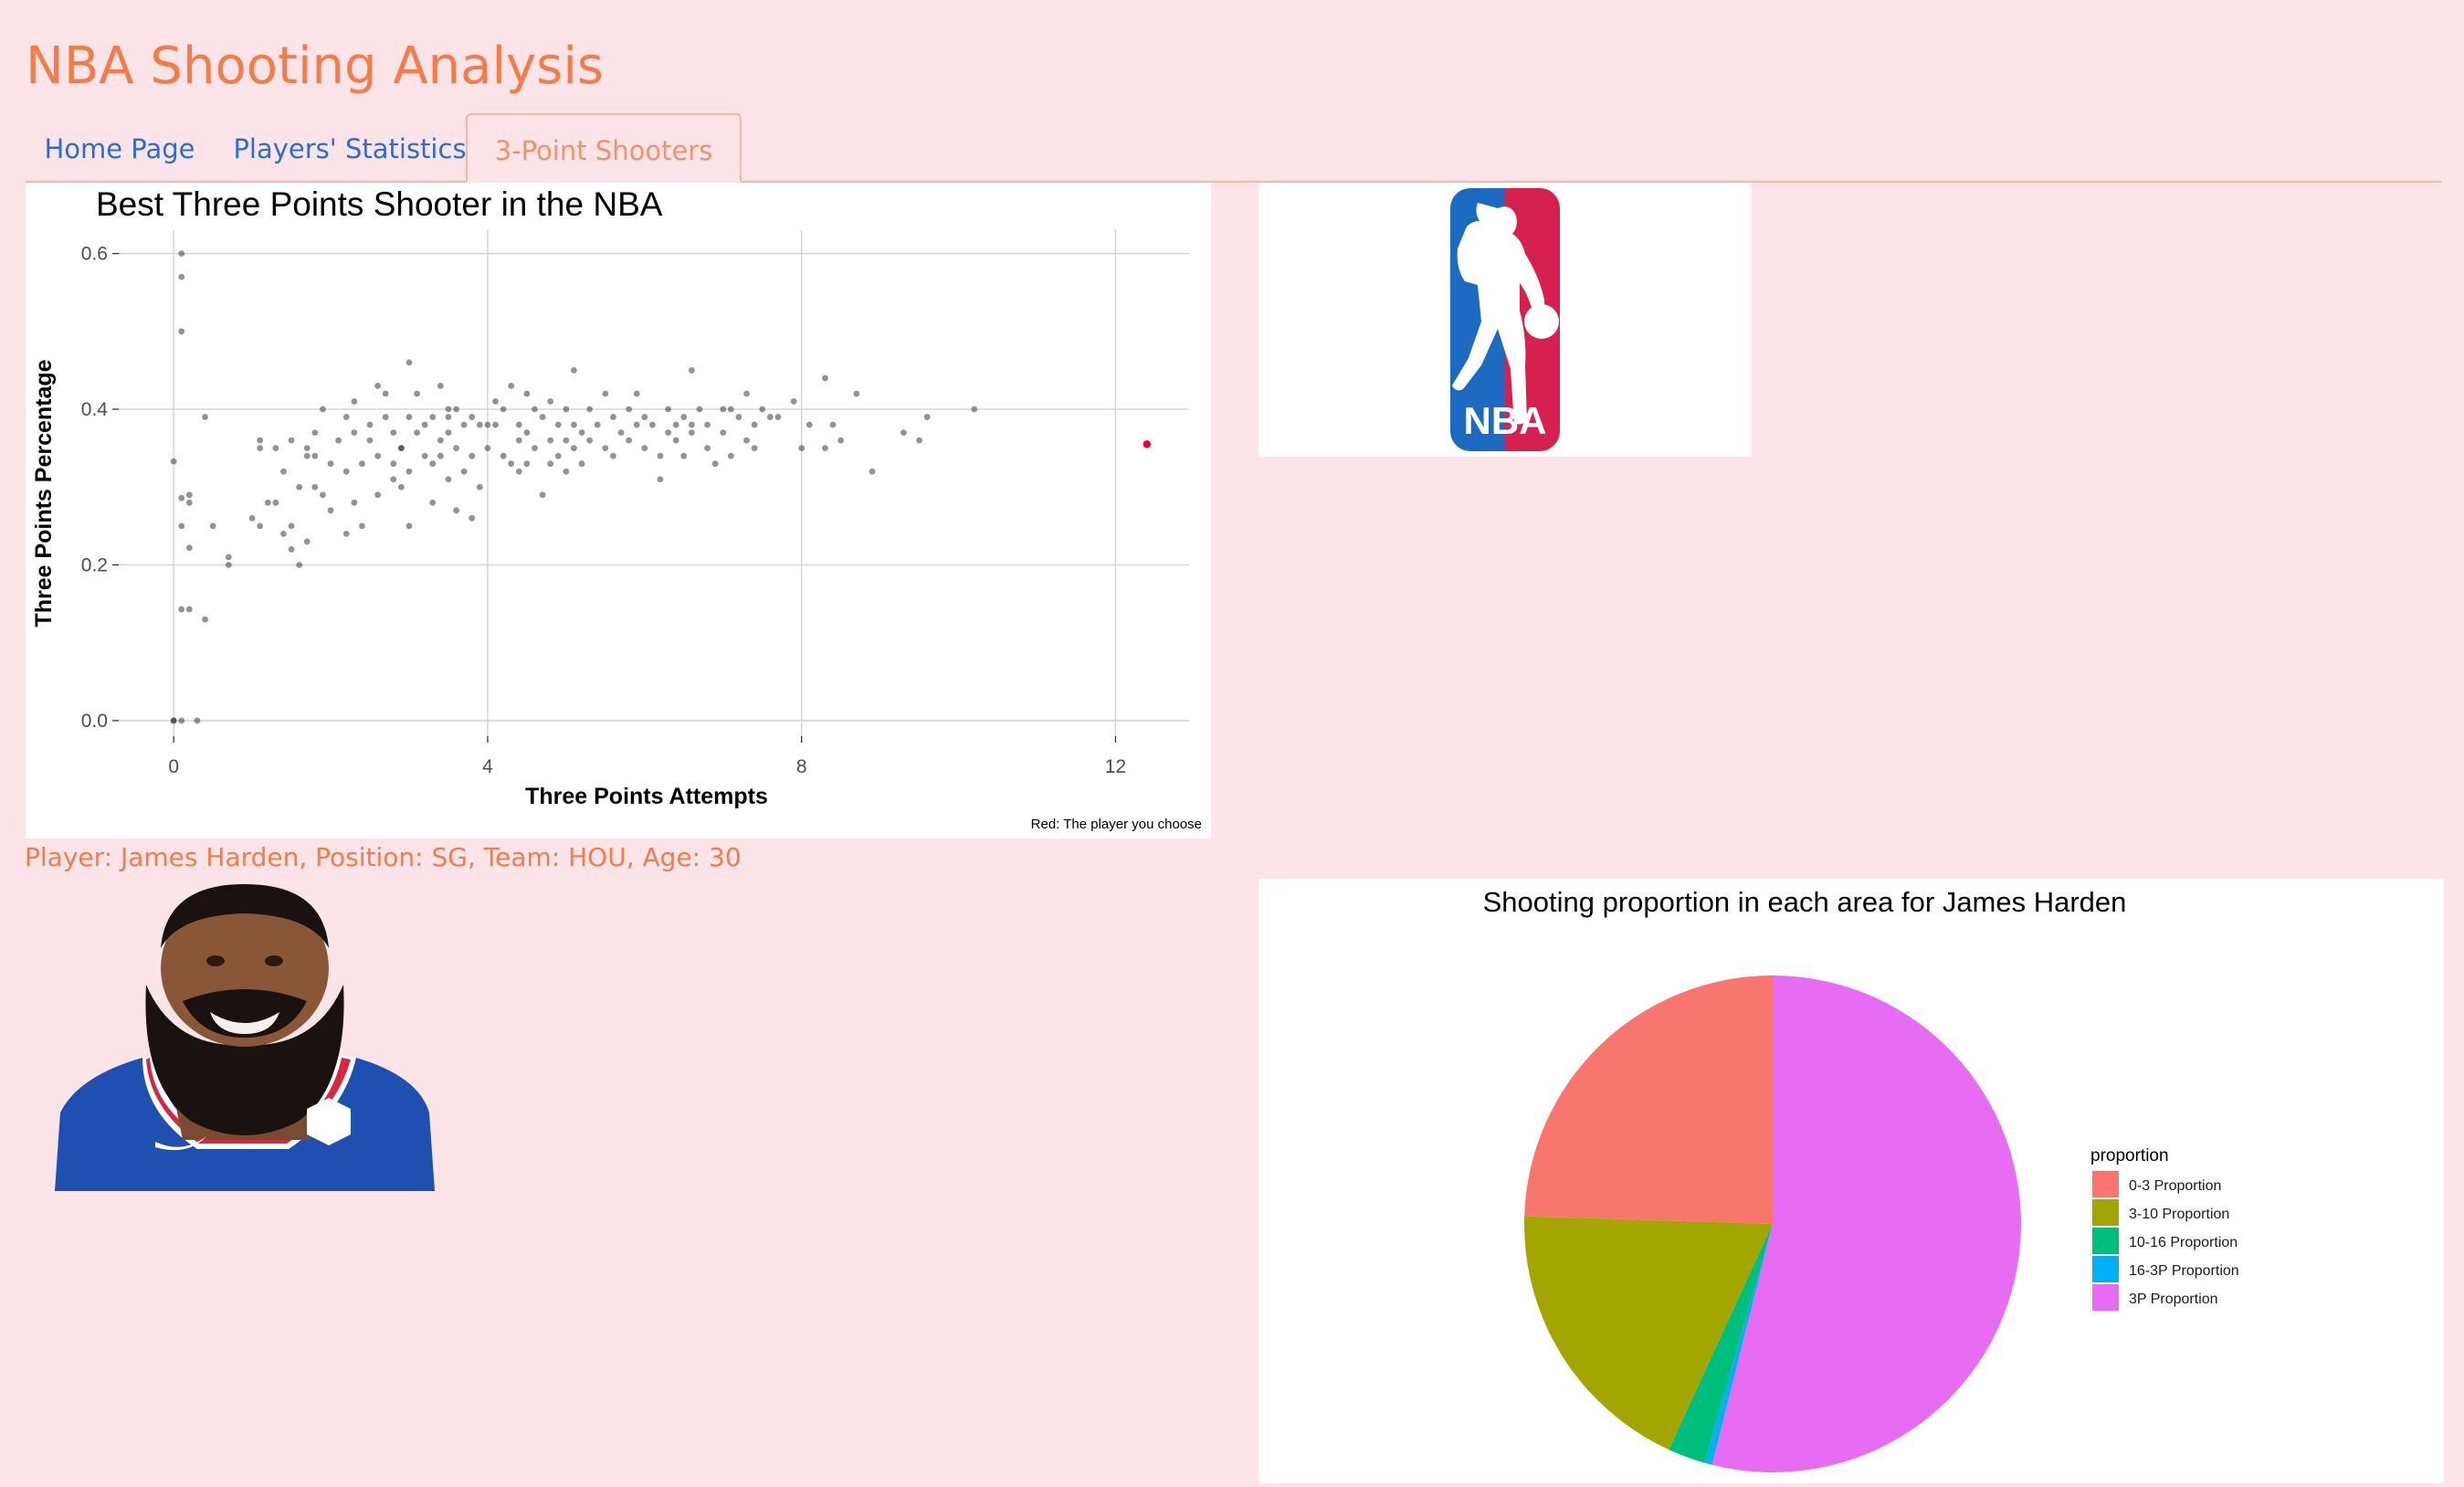 This screenshot has width=2464, height=1487. I want to click on highlight-point, so click(1147, 444).